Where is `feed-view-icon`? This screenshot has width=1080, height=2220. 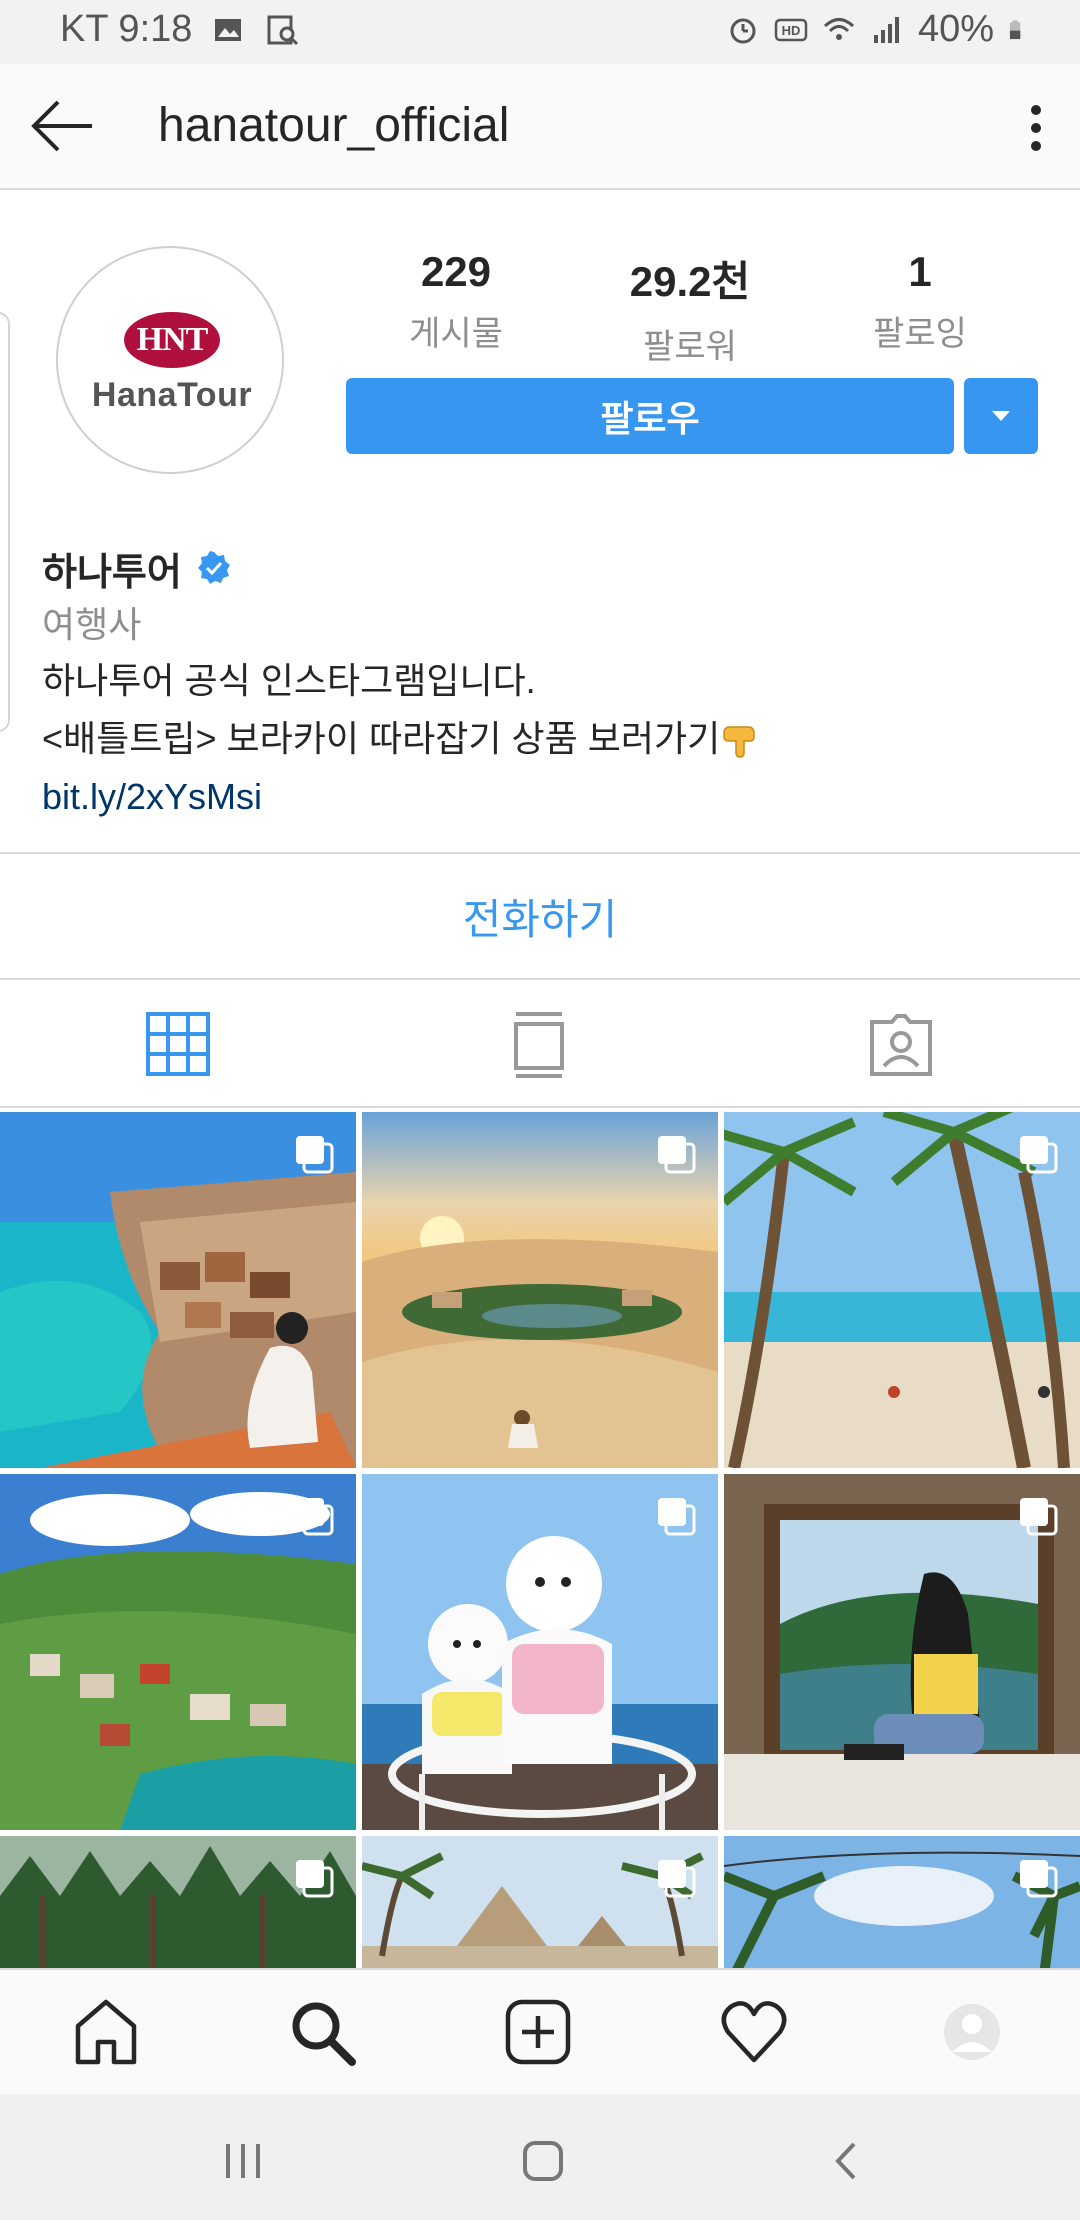 feed-view-icon is located at coordinates (539, 1045).